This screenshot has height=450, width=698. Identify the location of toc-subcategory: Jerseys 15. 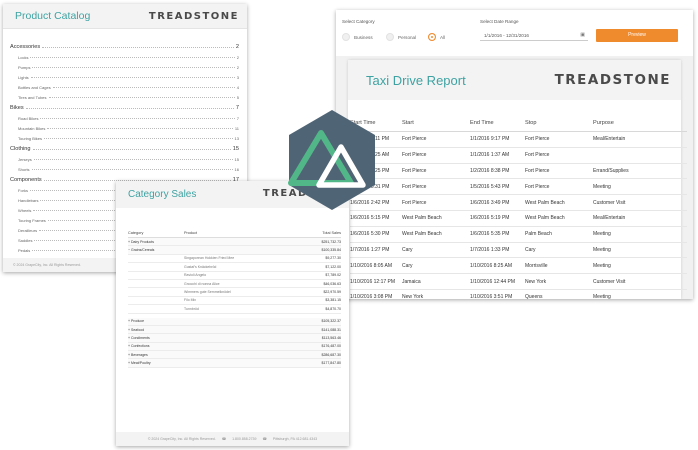
(124, 157).